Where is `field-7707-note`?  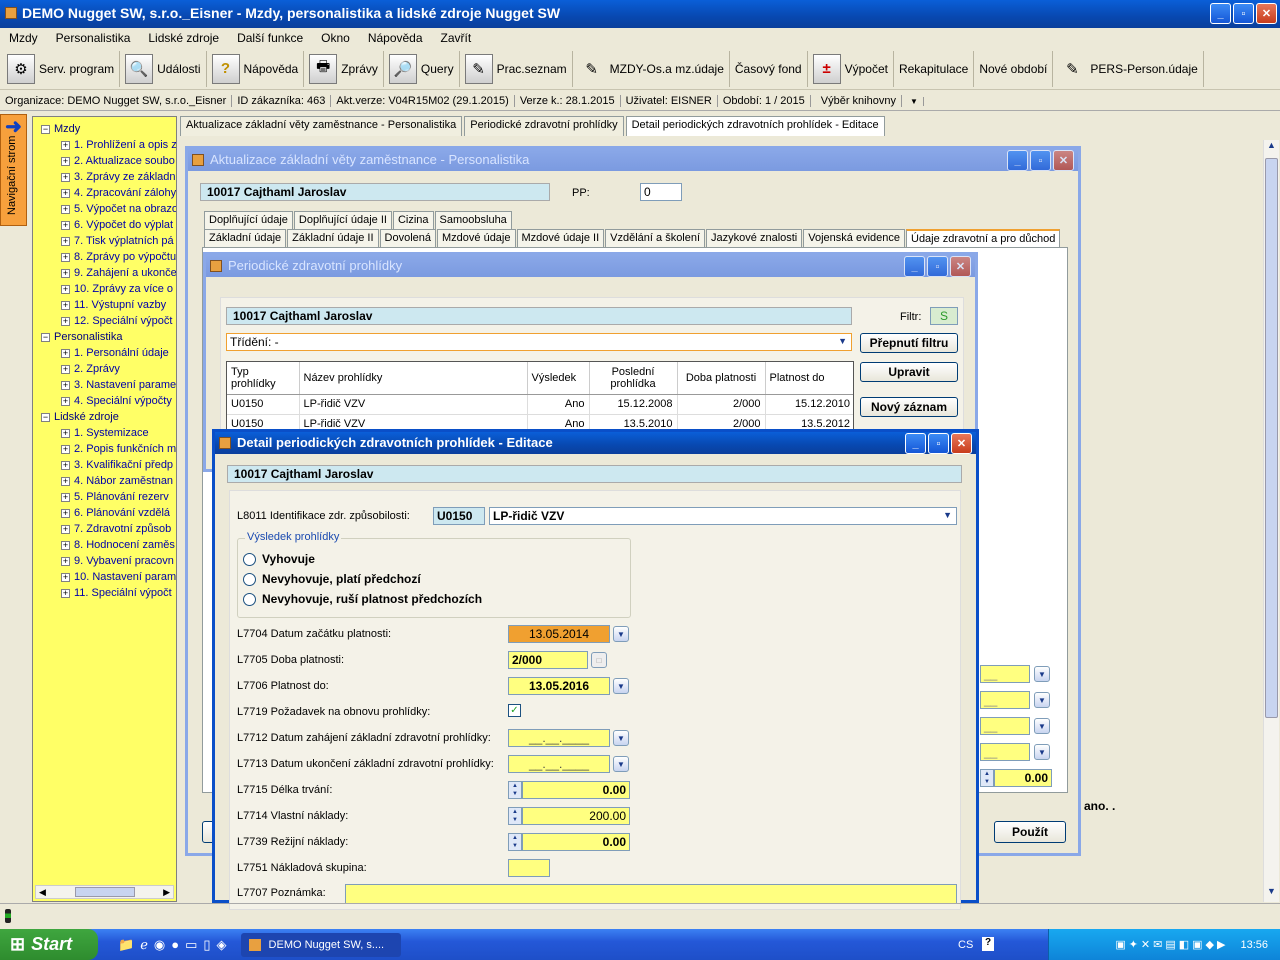 field-7707-note is located at coordinates (651, 894).